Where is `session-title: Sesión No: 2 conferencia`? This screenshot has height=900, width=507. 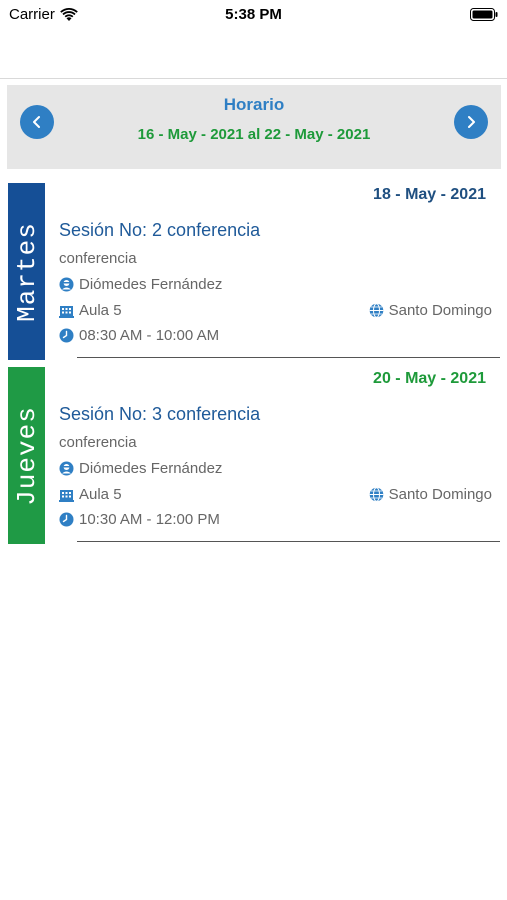 session-title: Sesión No: 2 conferencia is located at coordinates (159, 230).